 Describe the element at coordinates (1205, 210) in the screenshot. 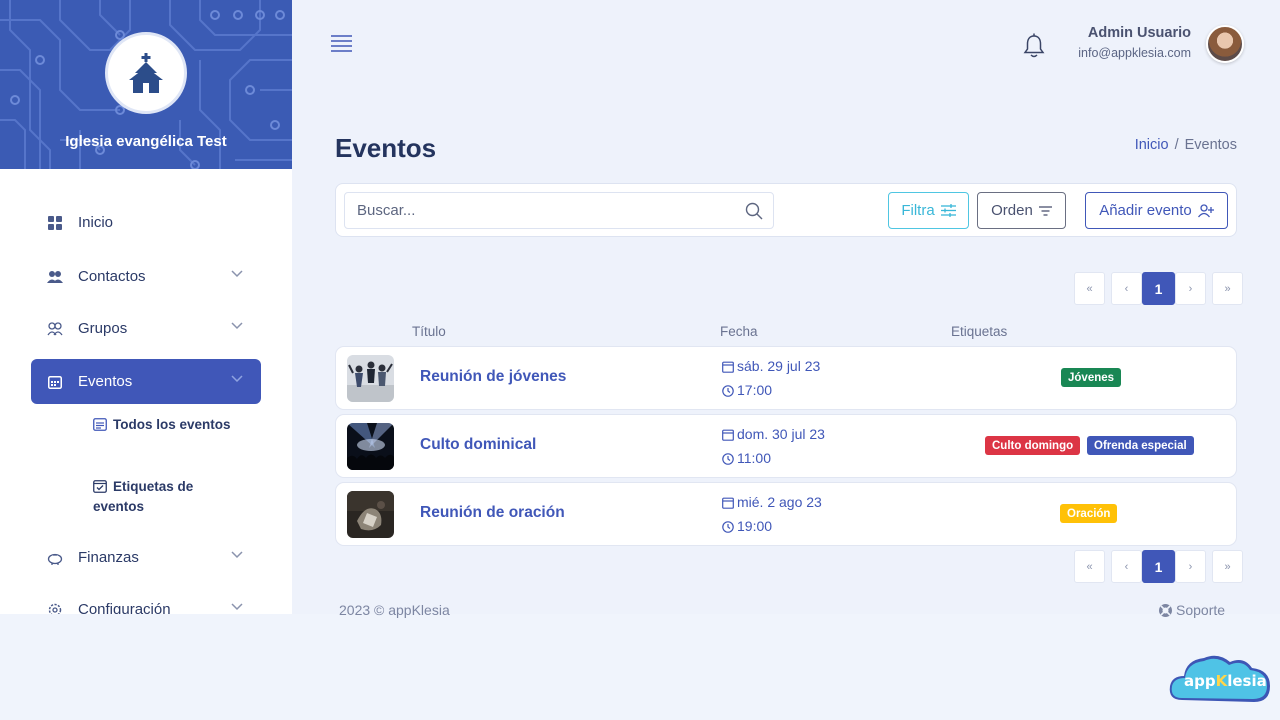

I see `add-user-icon` at that location.